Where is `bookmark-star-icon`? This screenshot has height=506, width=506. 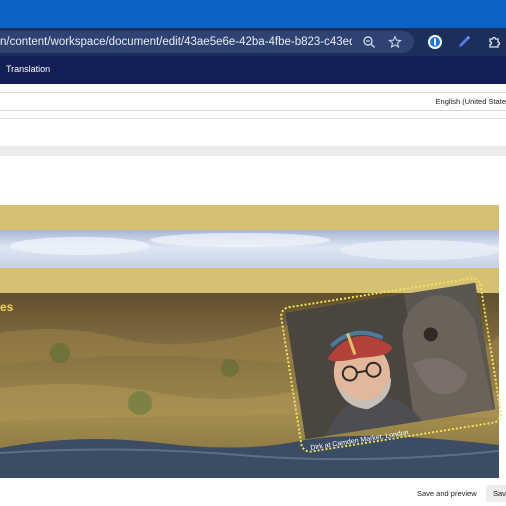 bookmark-star-icon is located at coordinates (395, 42).